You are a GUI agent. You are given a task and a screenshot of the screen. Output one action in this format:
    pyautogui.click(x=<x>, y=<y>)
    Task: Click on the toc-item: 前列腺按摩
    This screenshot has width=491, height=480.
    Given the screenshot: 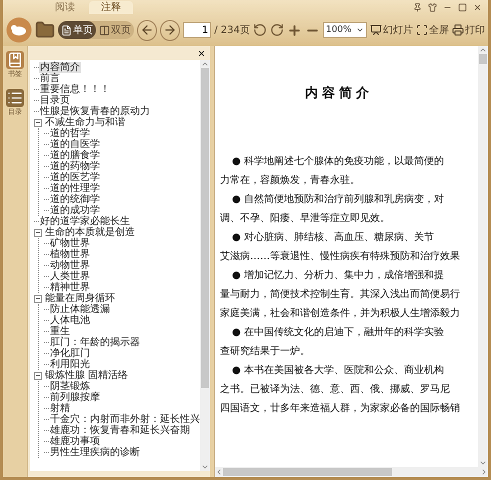 What is the action you would take?
    pyautogui.click(x=75, y=397)
    